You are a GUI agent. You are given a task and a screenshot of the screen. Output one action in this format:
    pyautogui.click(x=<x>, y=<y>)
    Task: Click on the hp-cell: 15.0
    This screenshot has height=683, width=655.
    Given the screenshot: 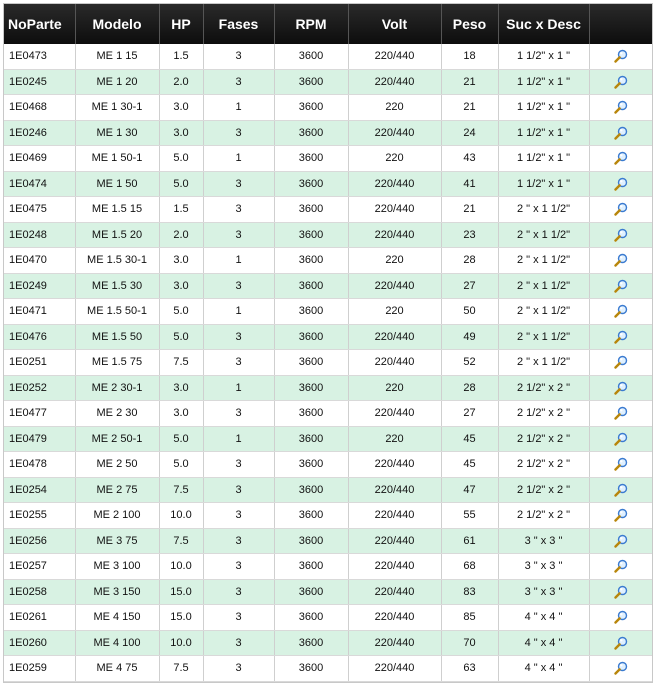 What is the action you would take?
    pyautogui.click(x=181, y=592)
    